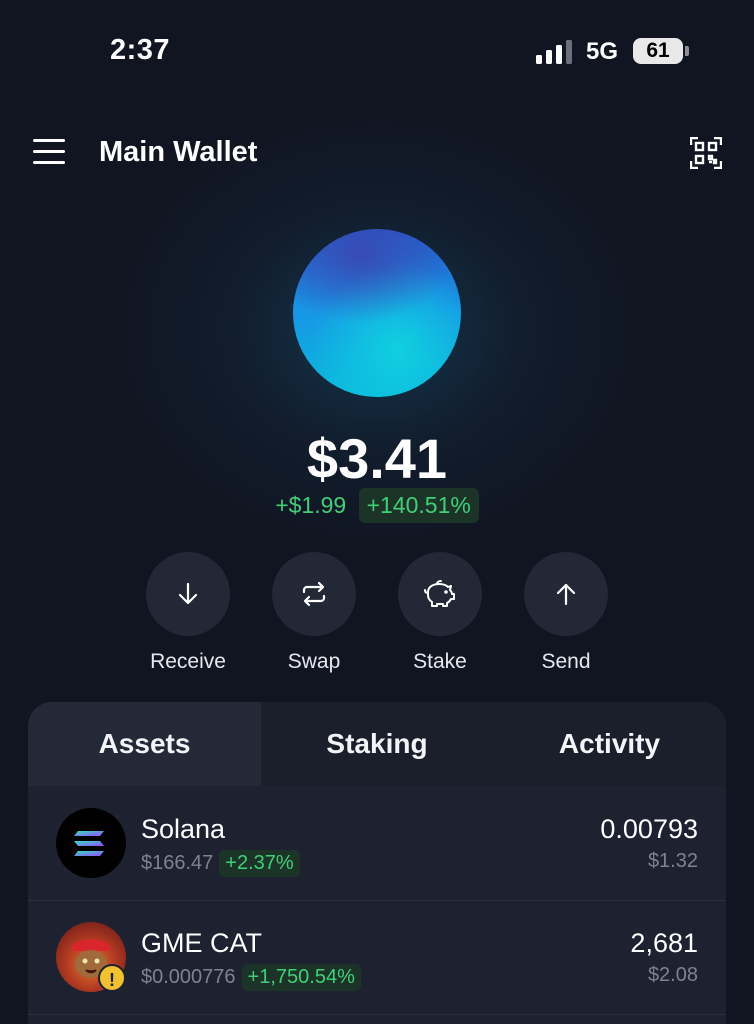 The width and height of the screenshot is (754, 1024). I want to click on asset-row-solana: Solana $166.47 +2.37% 0.00793 $1.32, so click(377, 843).